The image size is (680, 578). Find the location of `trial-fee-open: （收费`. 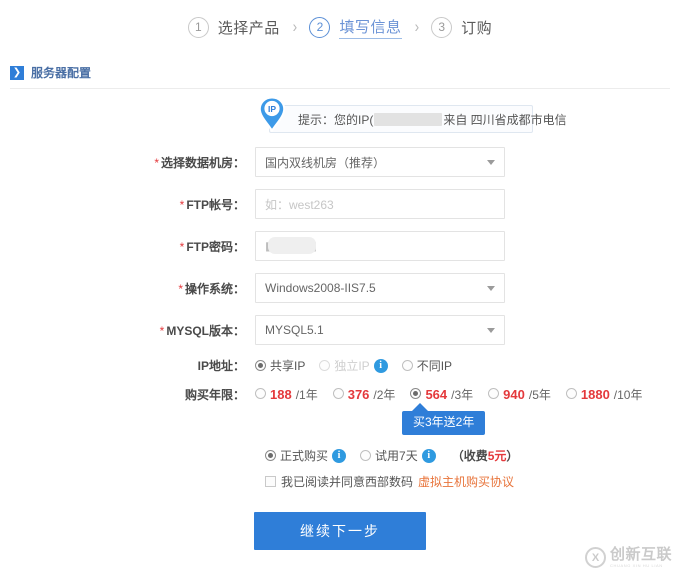

trial-fee-open: （收费 is located at coordinates (469, 456).